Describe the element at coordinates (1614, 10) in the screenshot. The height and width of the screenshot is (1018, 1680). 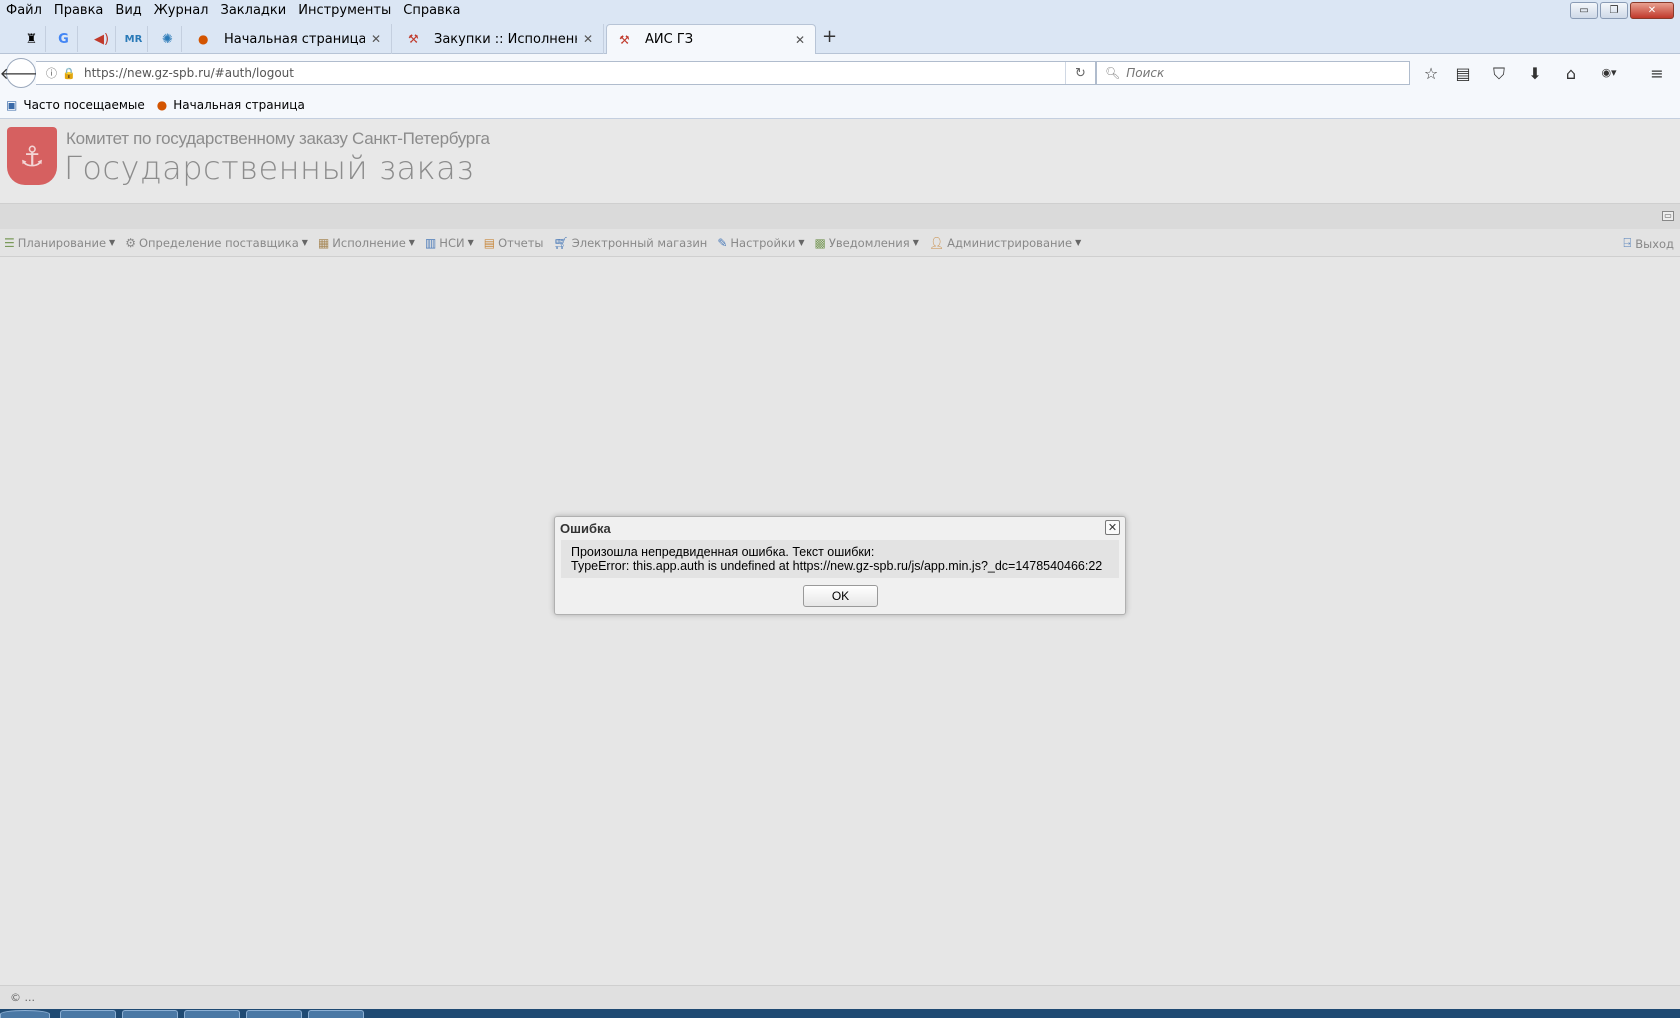
I see `restore-button: ❐` at that location.